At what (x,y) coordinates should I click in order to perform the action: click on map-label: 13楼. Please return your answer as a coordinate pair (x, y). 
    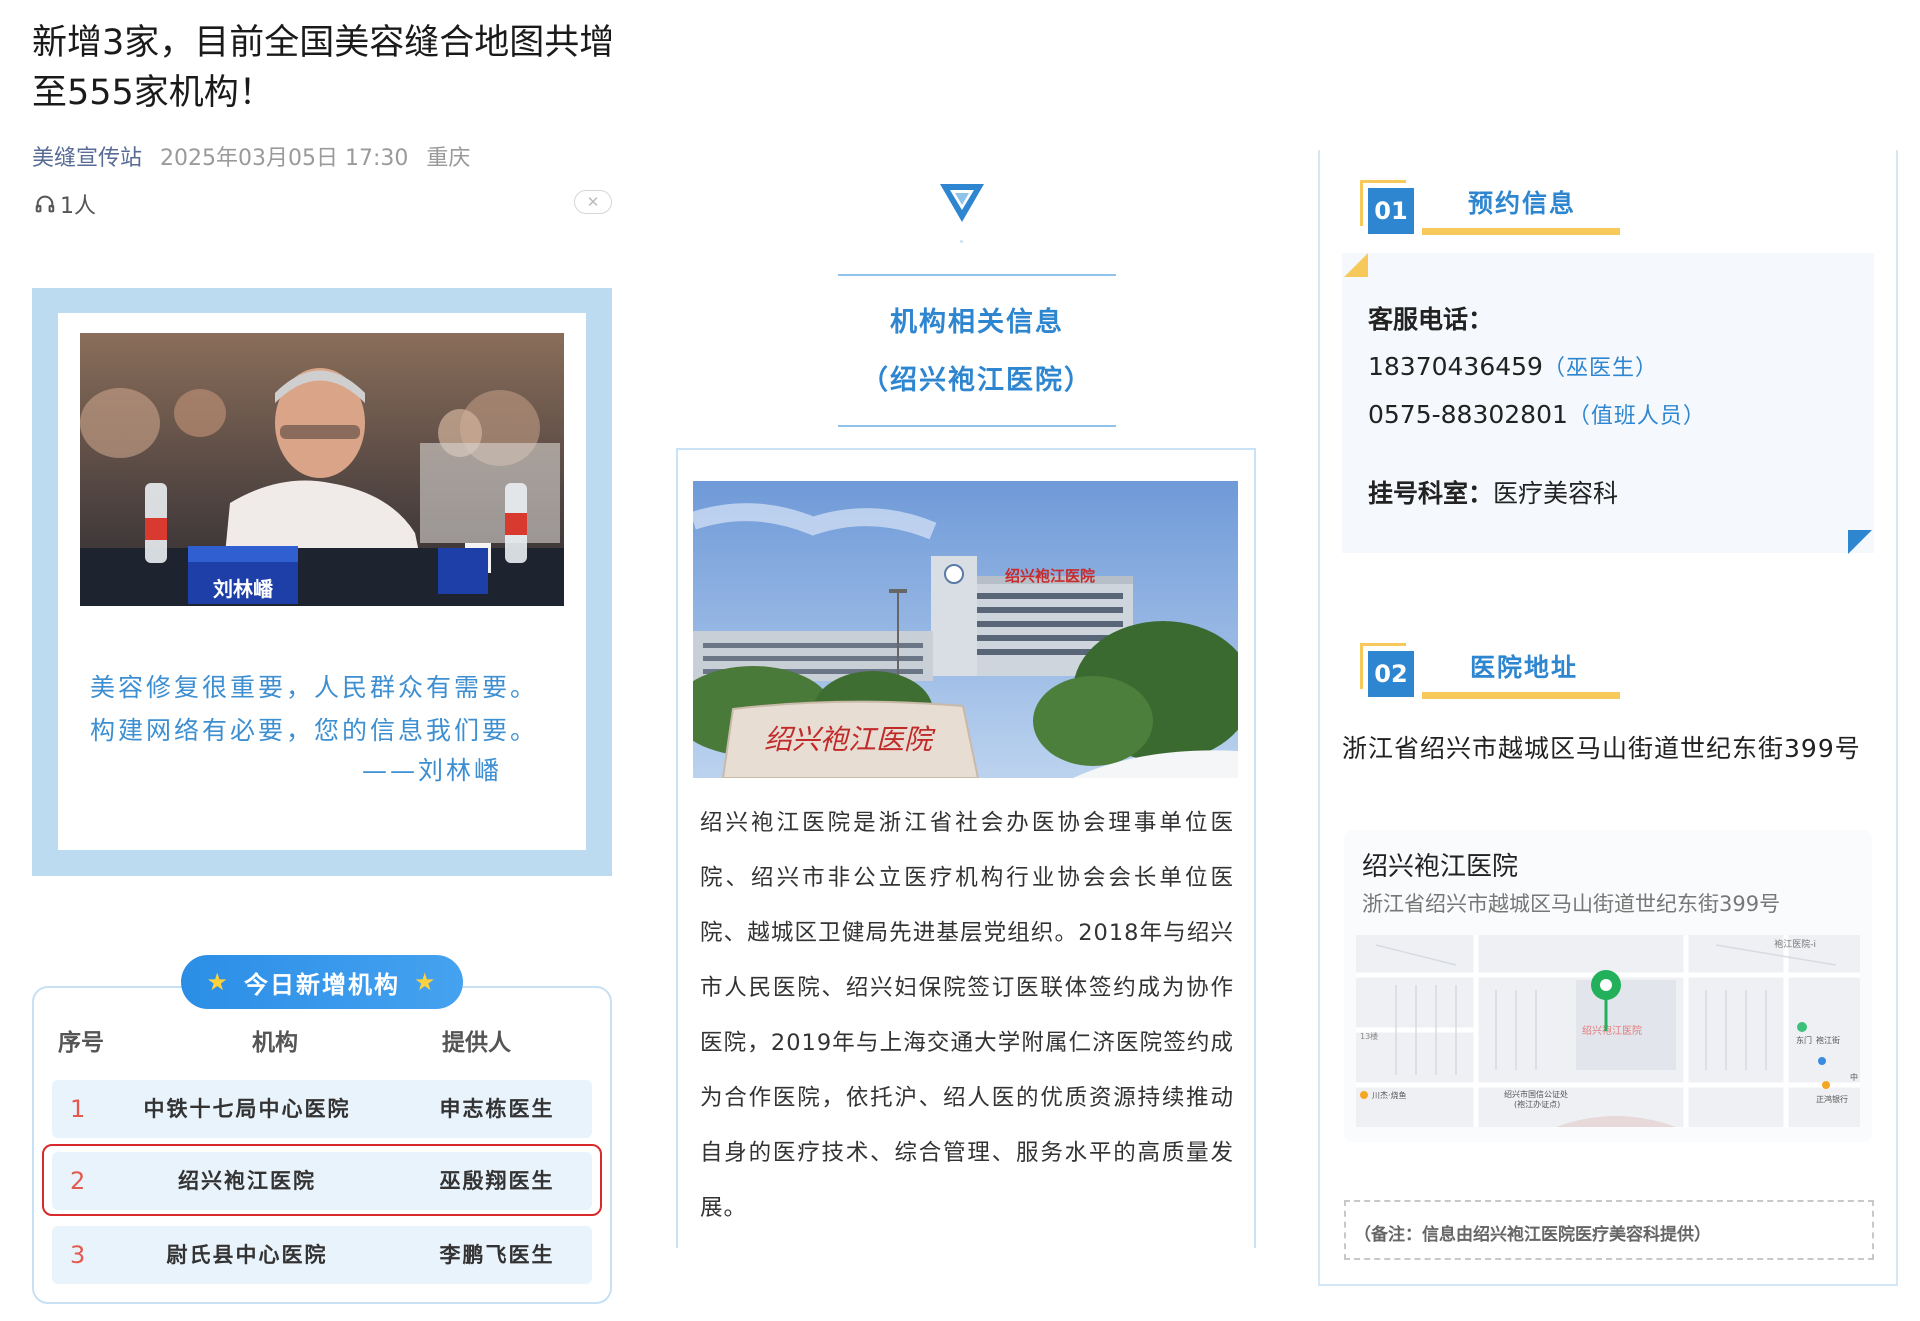
    Looking at the image, I should click on (1369, 1036).